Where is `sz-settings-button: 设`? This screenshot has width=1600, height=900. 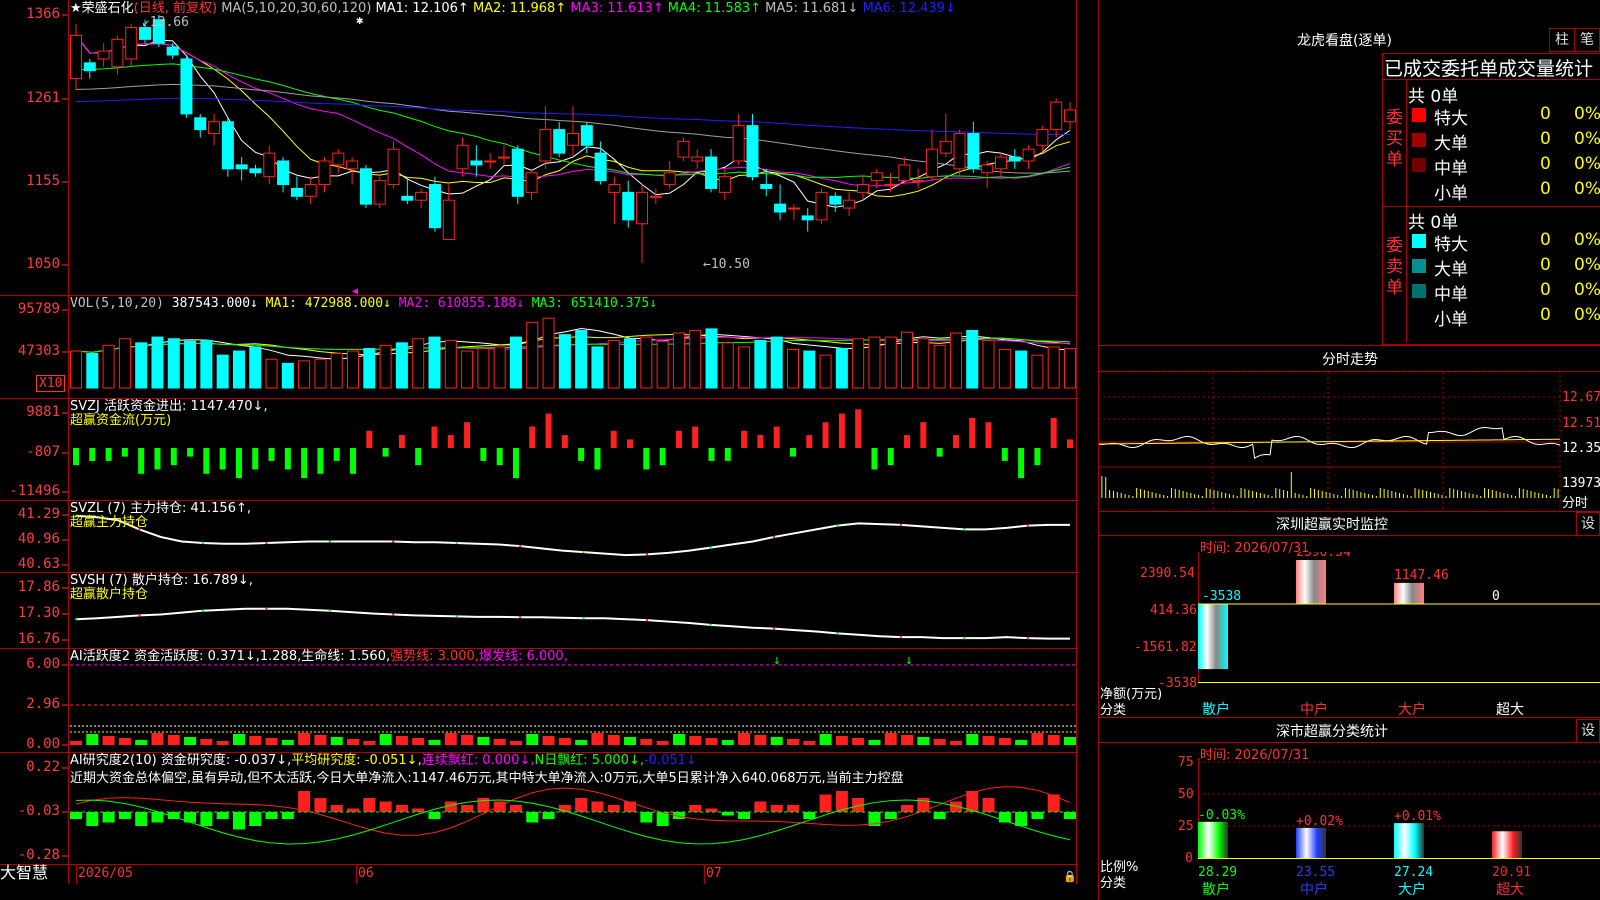
sz-settings-button: 设 is located at coordinates (1588, 524).